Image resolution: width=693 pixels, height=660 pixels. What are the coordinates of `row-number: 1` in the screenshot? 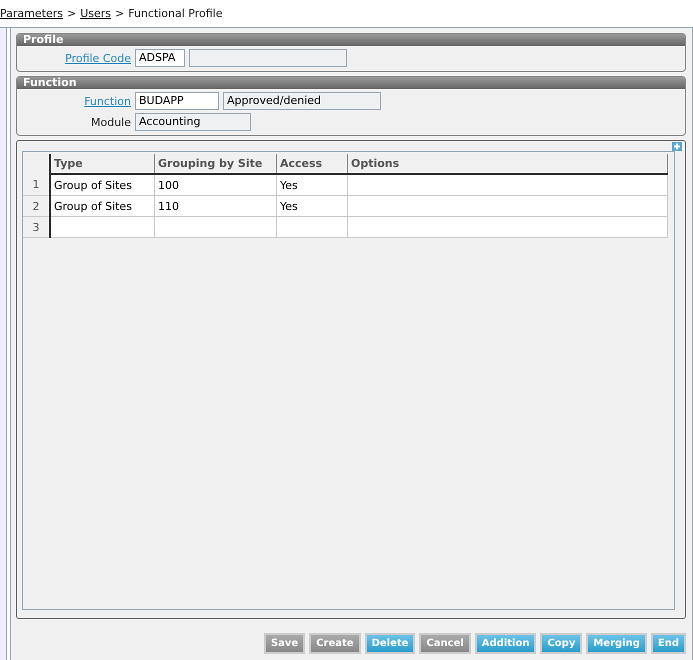 It's located at (36, 185).